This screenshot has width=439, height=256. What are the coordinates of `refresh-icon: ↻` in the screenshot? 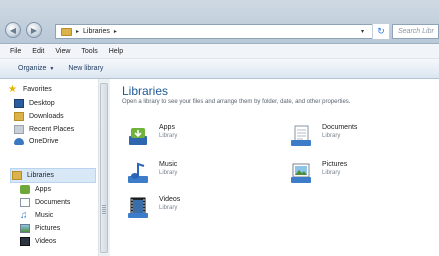 It's located at (381, 31).